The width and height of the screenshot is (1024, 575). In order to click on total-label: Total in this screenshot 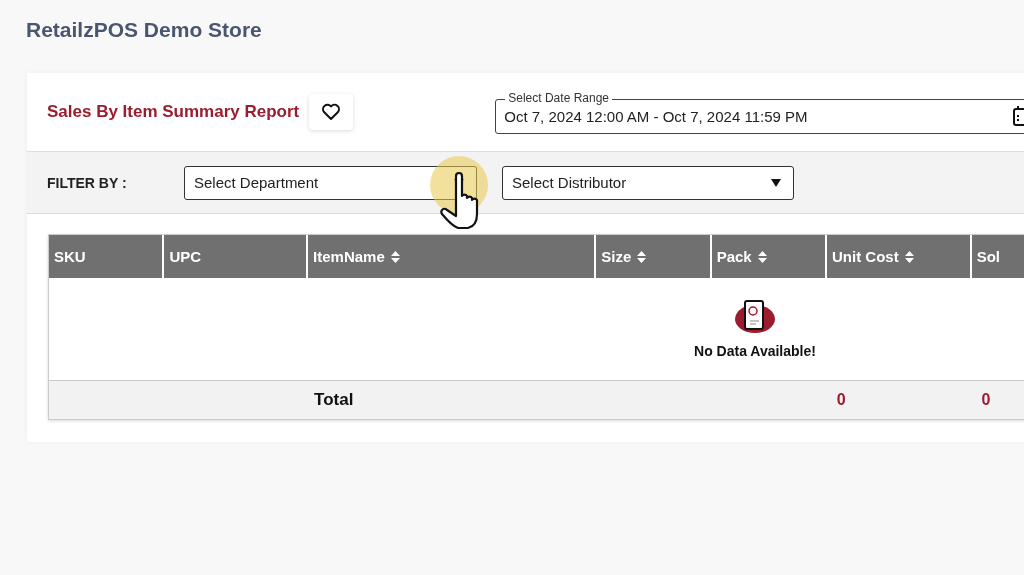, I will do `click(334, 400)`.